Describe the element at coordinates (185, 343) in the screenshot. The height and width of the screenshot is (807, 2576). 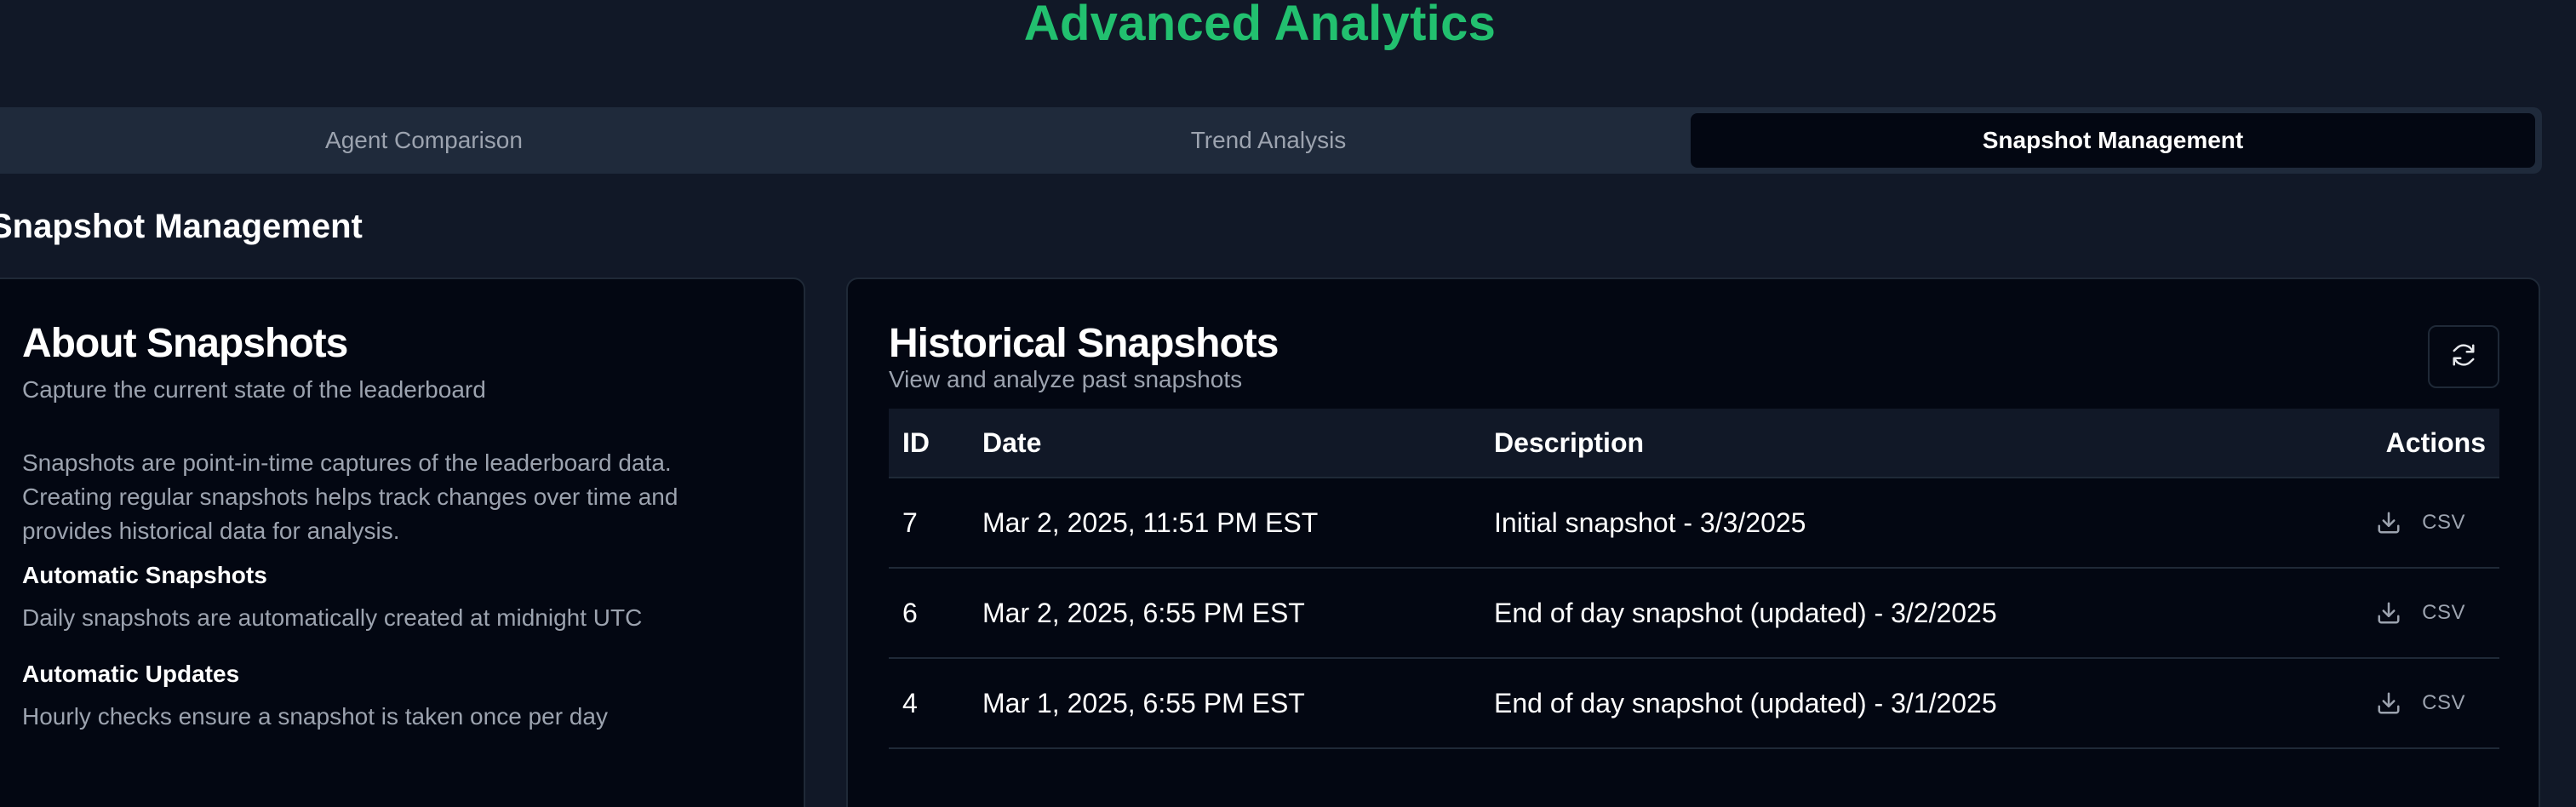
I see `about-title: About Snapshots` at that location.